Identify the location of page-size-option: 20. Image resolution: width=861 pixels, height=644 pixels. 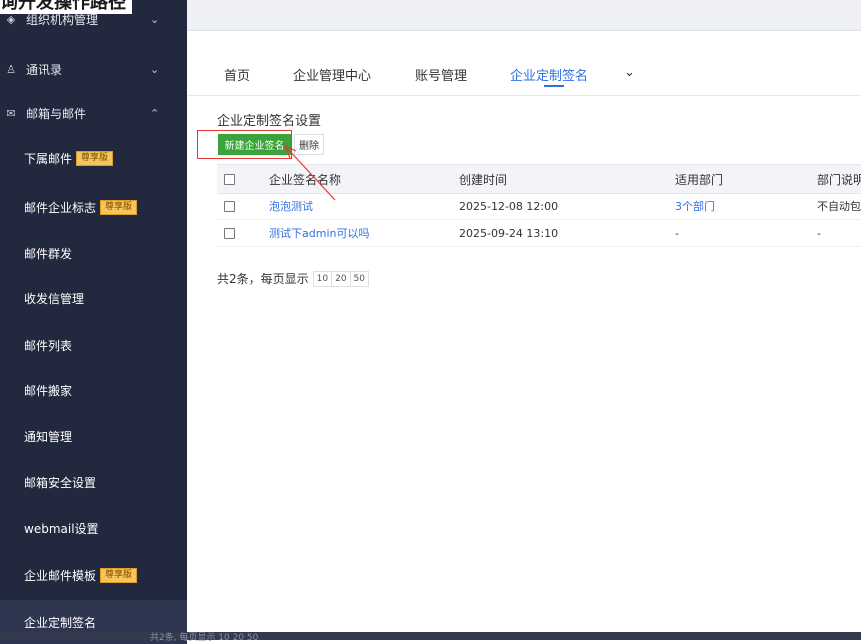
(341, 278).